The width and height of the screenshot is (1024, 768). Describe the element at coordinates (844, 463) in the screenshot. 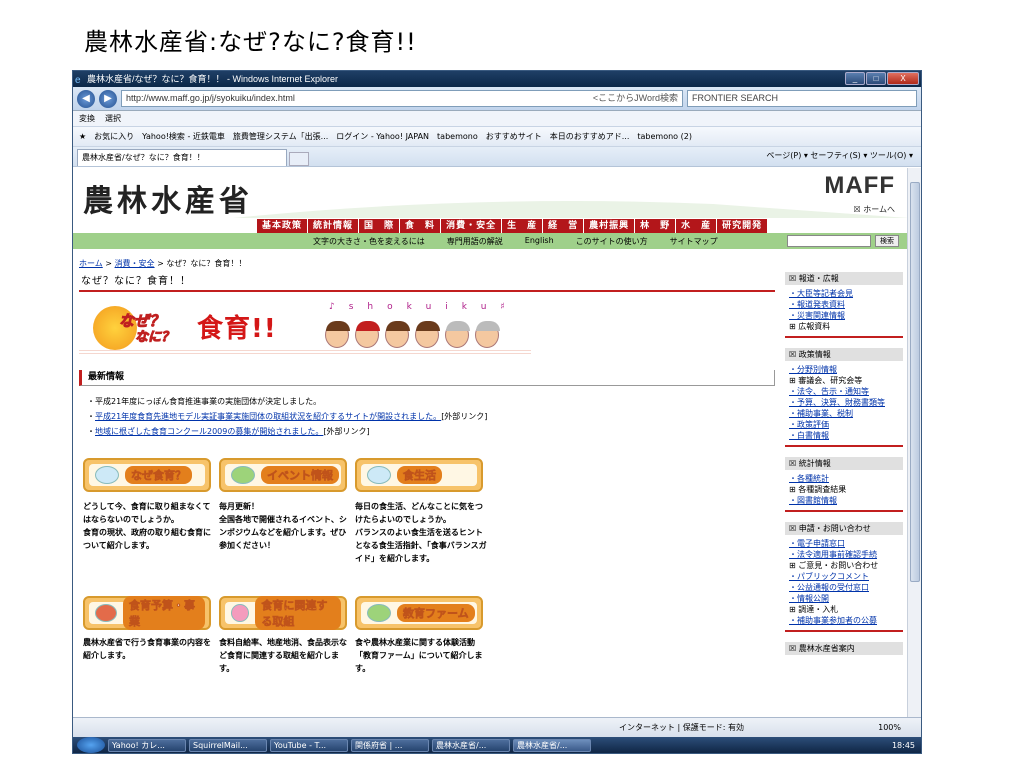

I see `sidebar-heading: 統計情報` at that location.